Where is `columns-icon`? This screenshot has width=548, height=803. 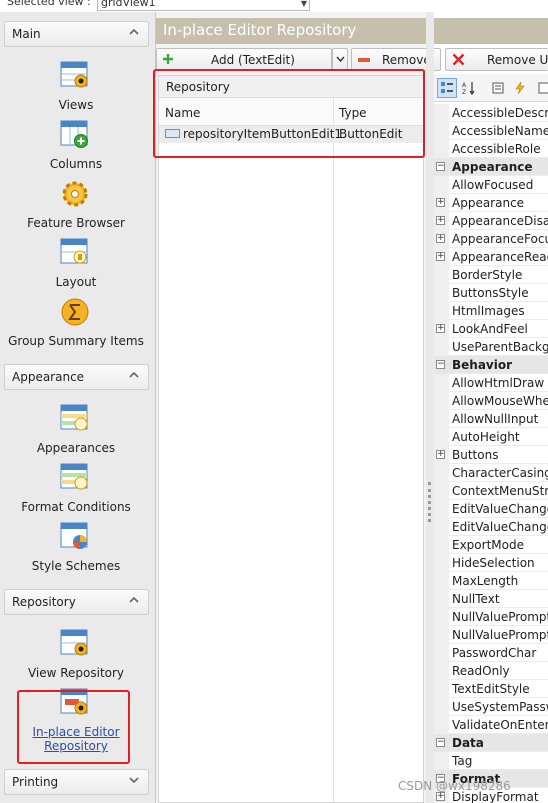
columns-icon is located at coordinates (74, 134).